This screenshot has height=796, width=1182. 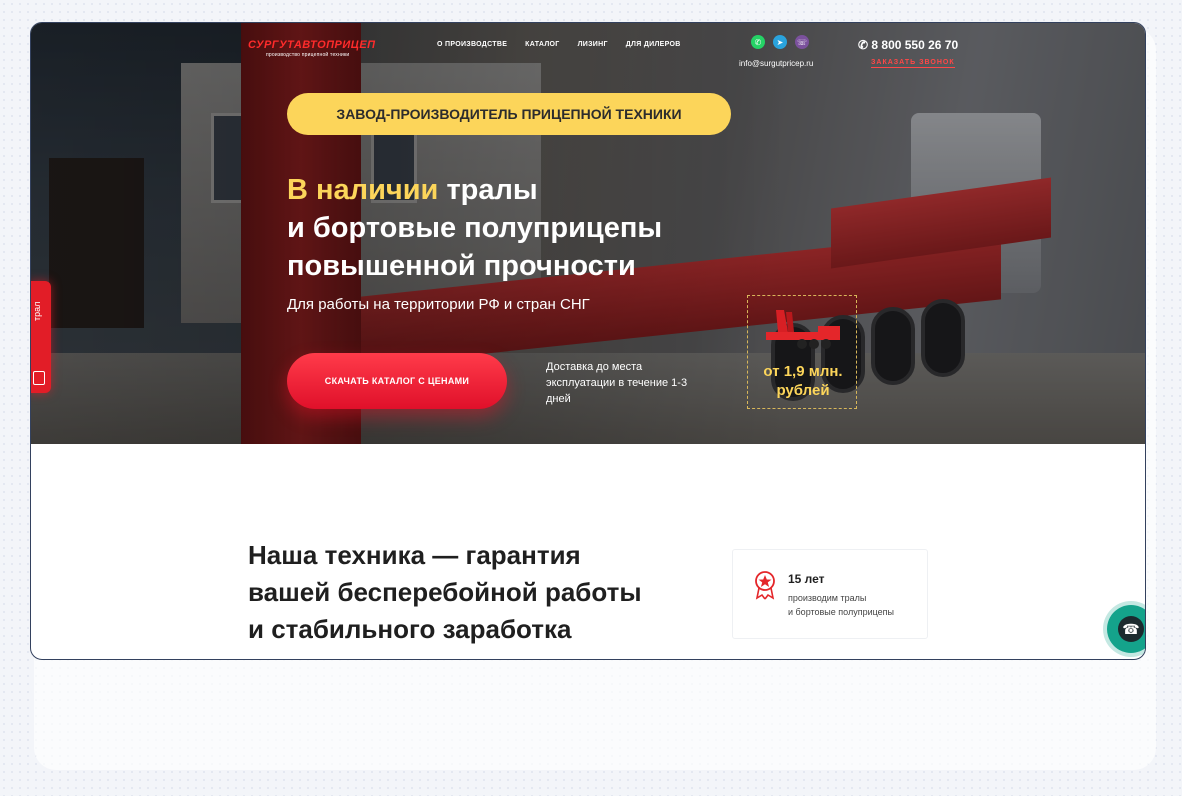 I want to click on telephone-icon: ☎, so click(x=1131, y=629).